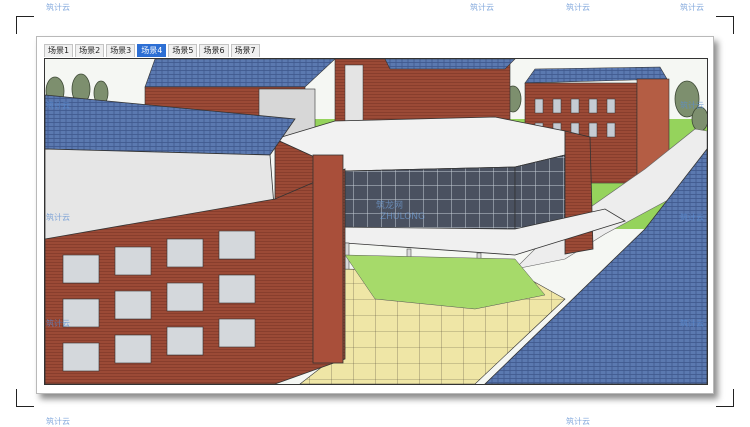  What do you see at coordinates (245, 50) in the screenshot?
I see `tab-scene-7: 场景7` at bounding box center [245, 50].